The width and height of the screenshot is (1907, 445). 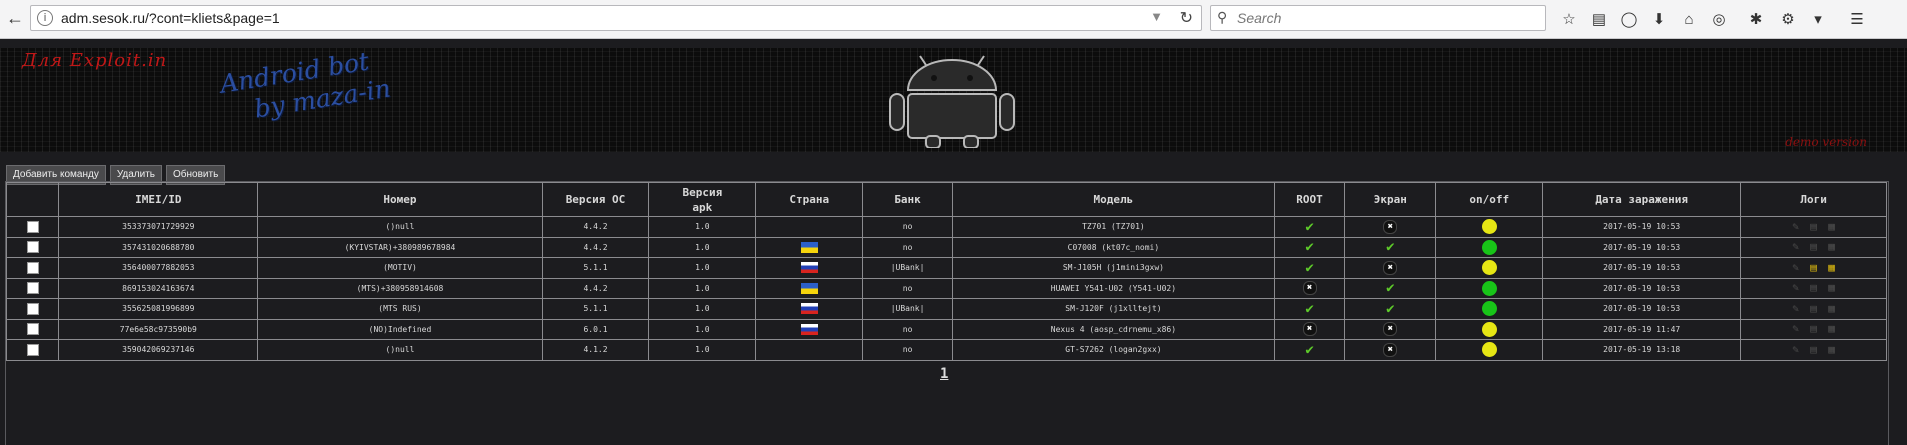 What do you see at coordinates (15, 18) in the screenshot?
I see `back-arrow-icon: ←` at bounding box center [15, 18].